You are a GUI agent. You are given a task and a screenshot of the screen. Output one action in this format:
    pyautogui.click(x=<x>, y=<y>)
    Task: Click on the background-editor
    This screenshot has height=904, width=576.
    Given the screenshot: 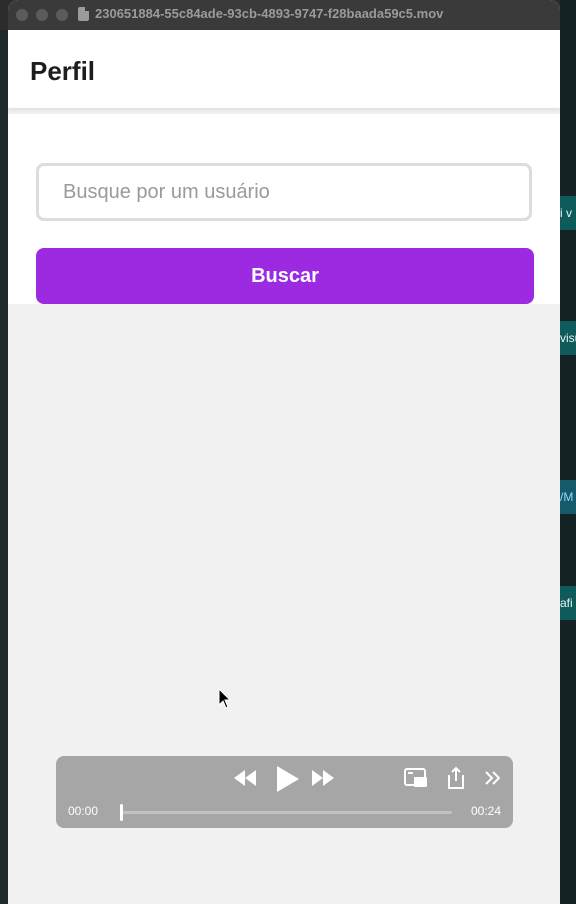 What is the action you would take?
    pyautogui.click(x=568, y=452)
    